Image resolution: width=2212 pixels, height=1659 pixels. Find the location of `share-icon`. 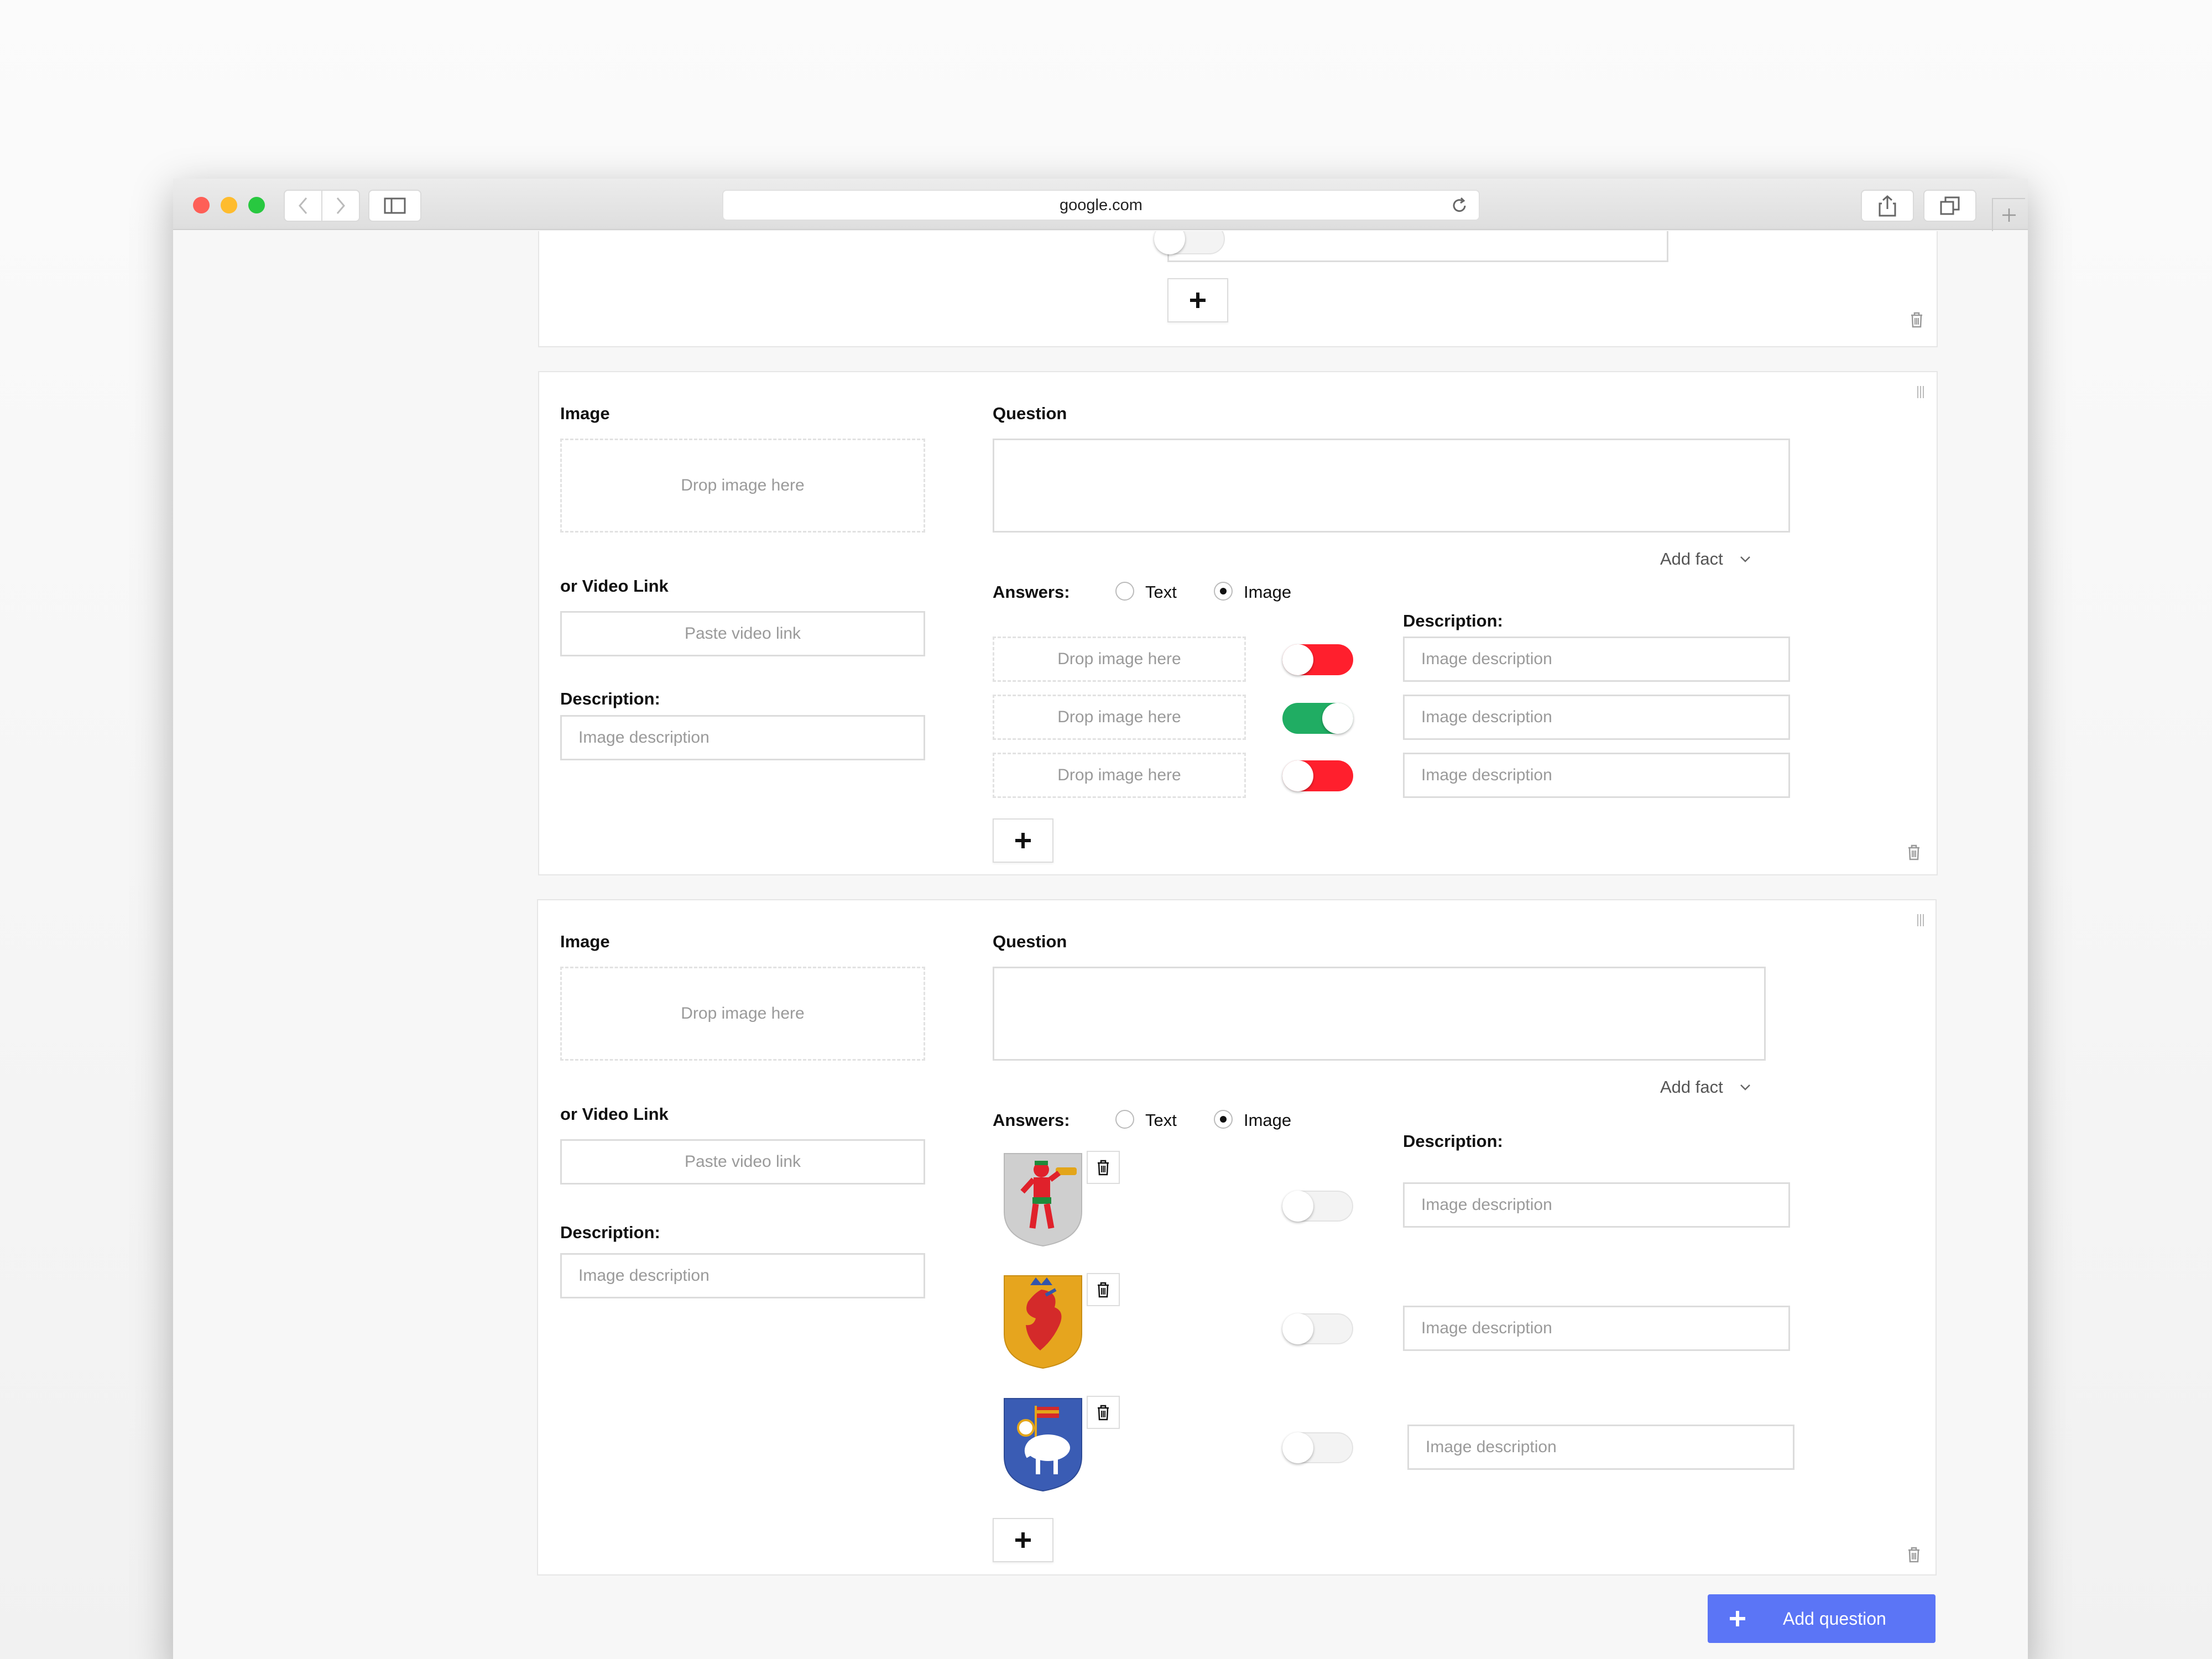

share-icon is located at coordinates (1888, 206).